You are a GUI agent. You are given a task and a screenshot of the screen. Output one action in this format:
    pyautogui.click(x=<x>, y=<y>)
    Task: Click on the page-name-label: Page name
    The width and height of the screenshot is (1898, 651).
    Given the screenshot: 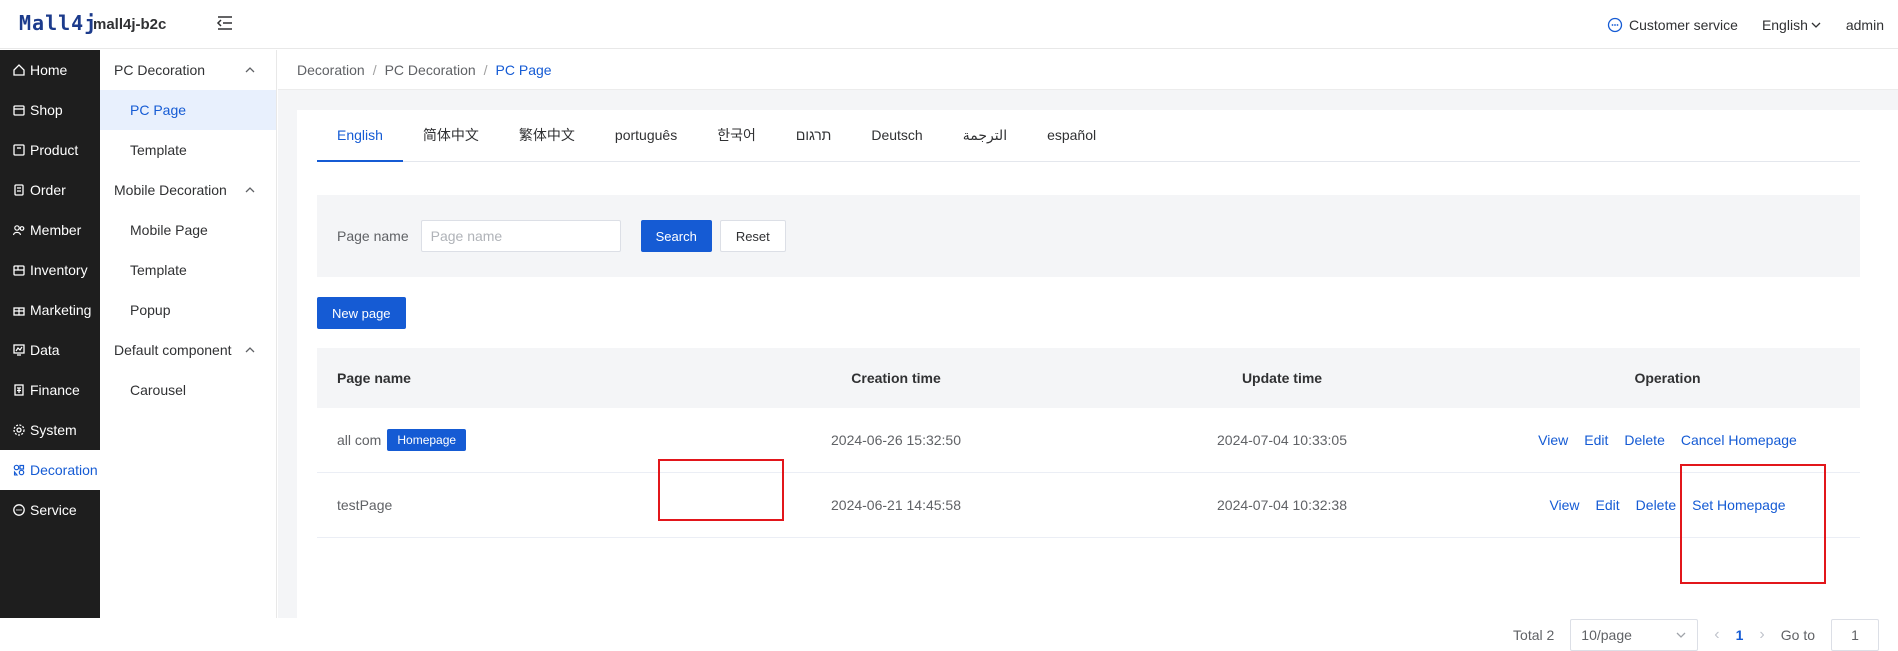 What is the action you would take?
    pyautogui.click(x=373, y=236)
    